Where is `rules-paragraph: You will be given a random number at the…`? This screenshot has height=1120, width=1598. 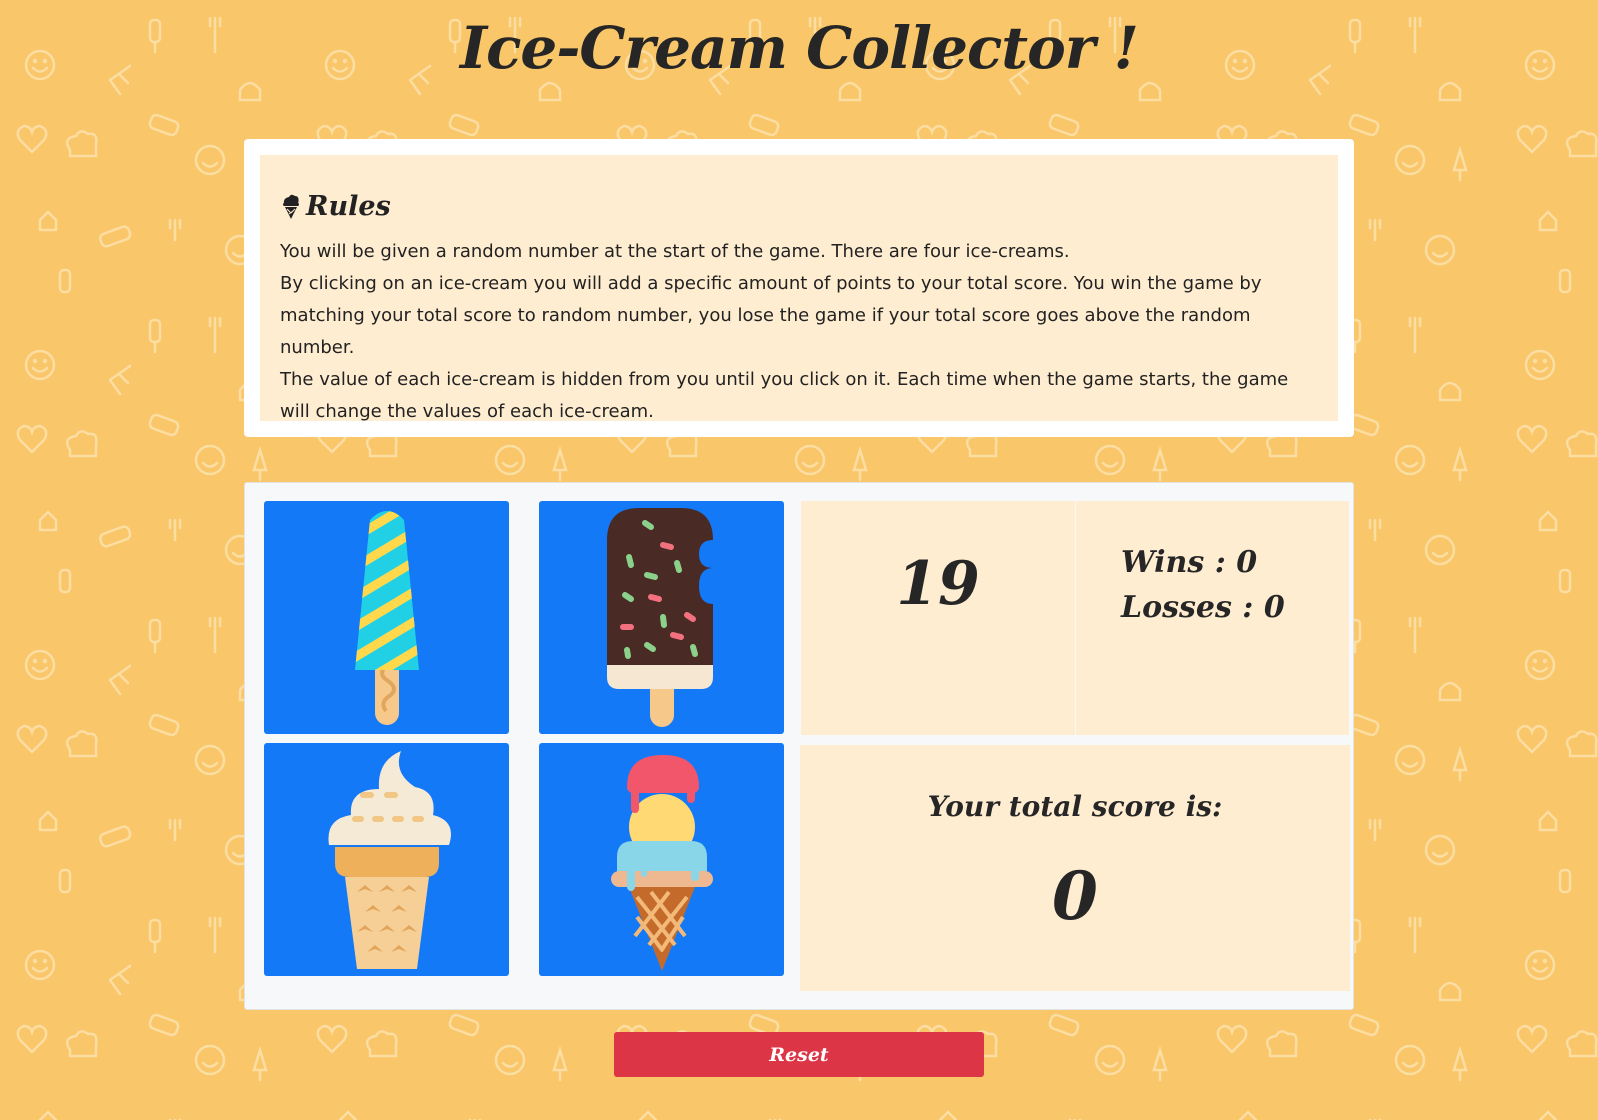
rules-paragraph: You will be given a random number at the… is located at coordinates (675, 251).